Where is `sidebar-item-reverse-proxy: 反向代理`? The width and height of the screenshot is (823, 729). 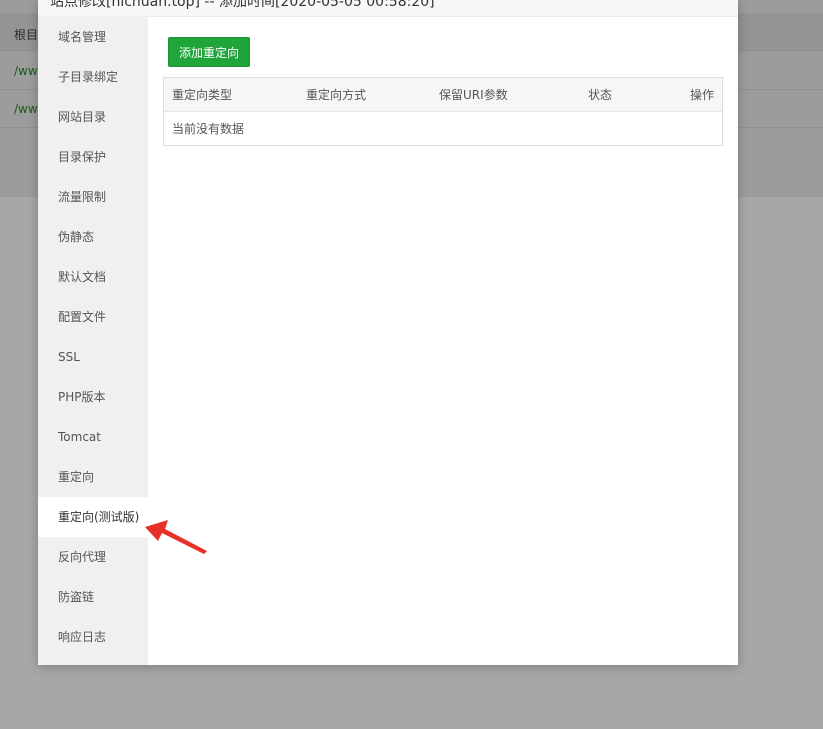 sidebar-item-reverse-proxy: 反向代理 is located at coordinates (93, 557).